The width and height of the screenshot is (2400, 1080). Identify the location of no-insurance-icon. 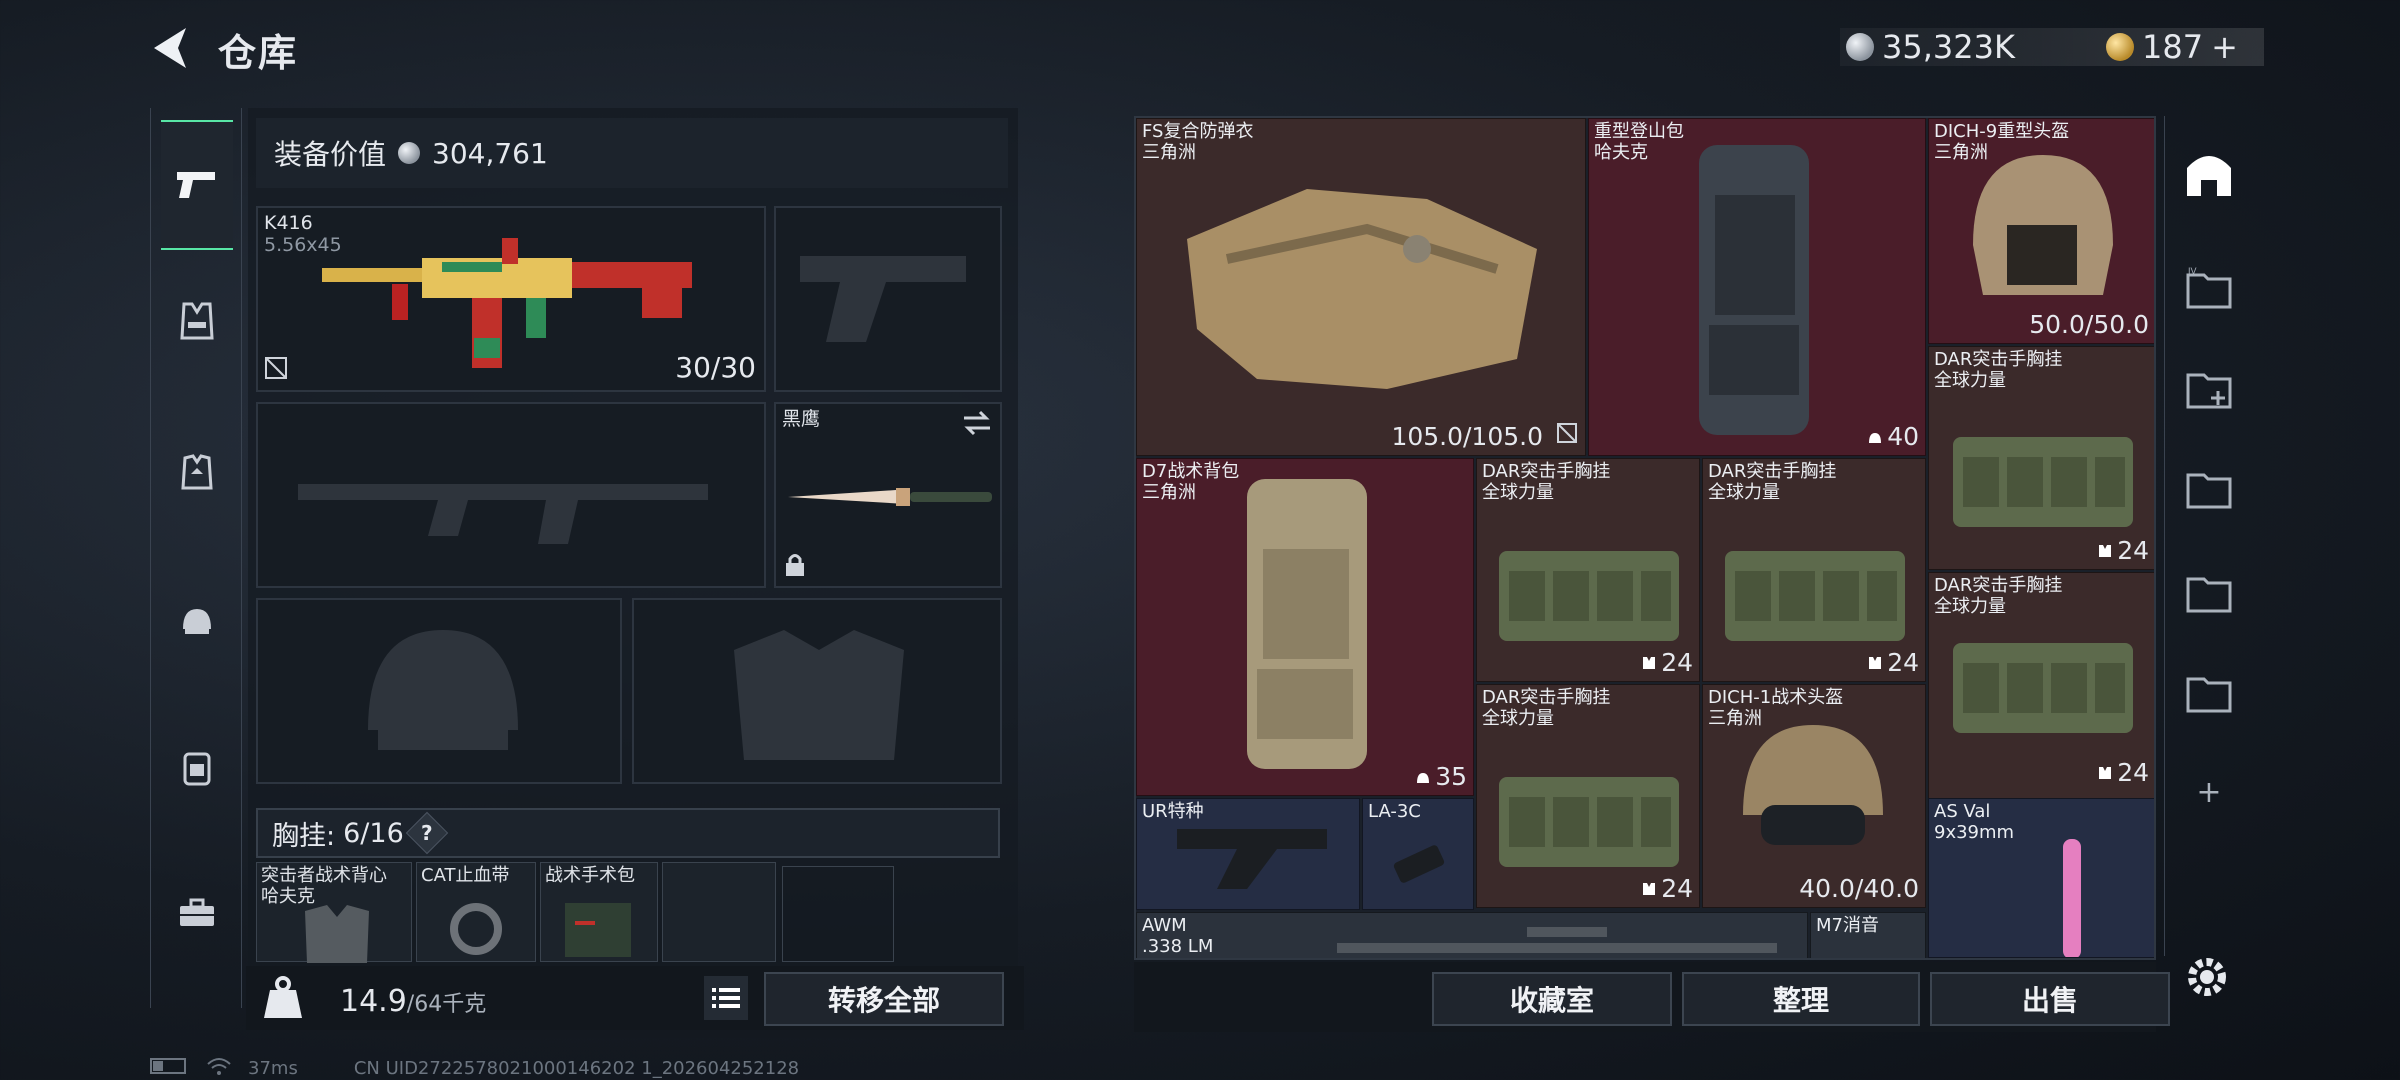
(1567, 435).